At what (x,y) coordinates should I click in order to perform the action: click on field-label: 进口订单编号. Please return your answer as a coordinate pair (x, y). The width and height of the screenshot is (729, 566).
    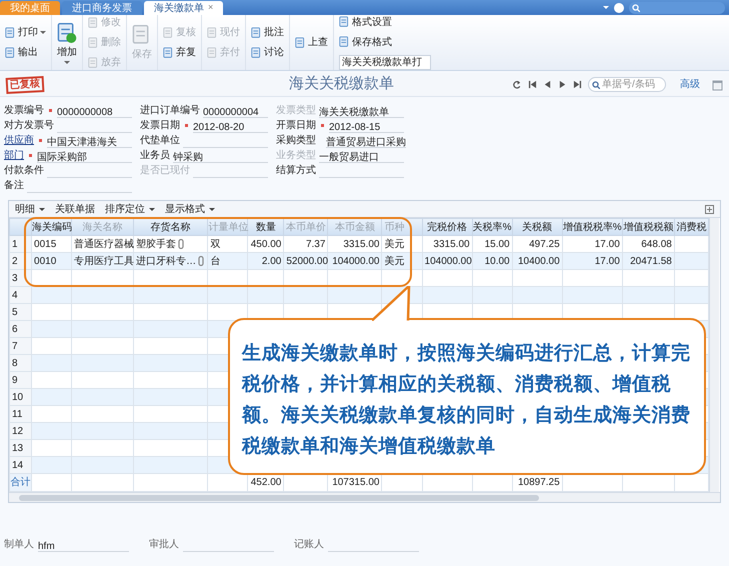
    Looking at the image, I should click on (170, 111).